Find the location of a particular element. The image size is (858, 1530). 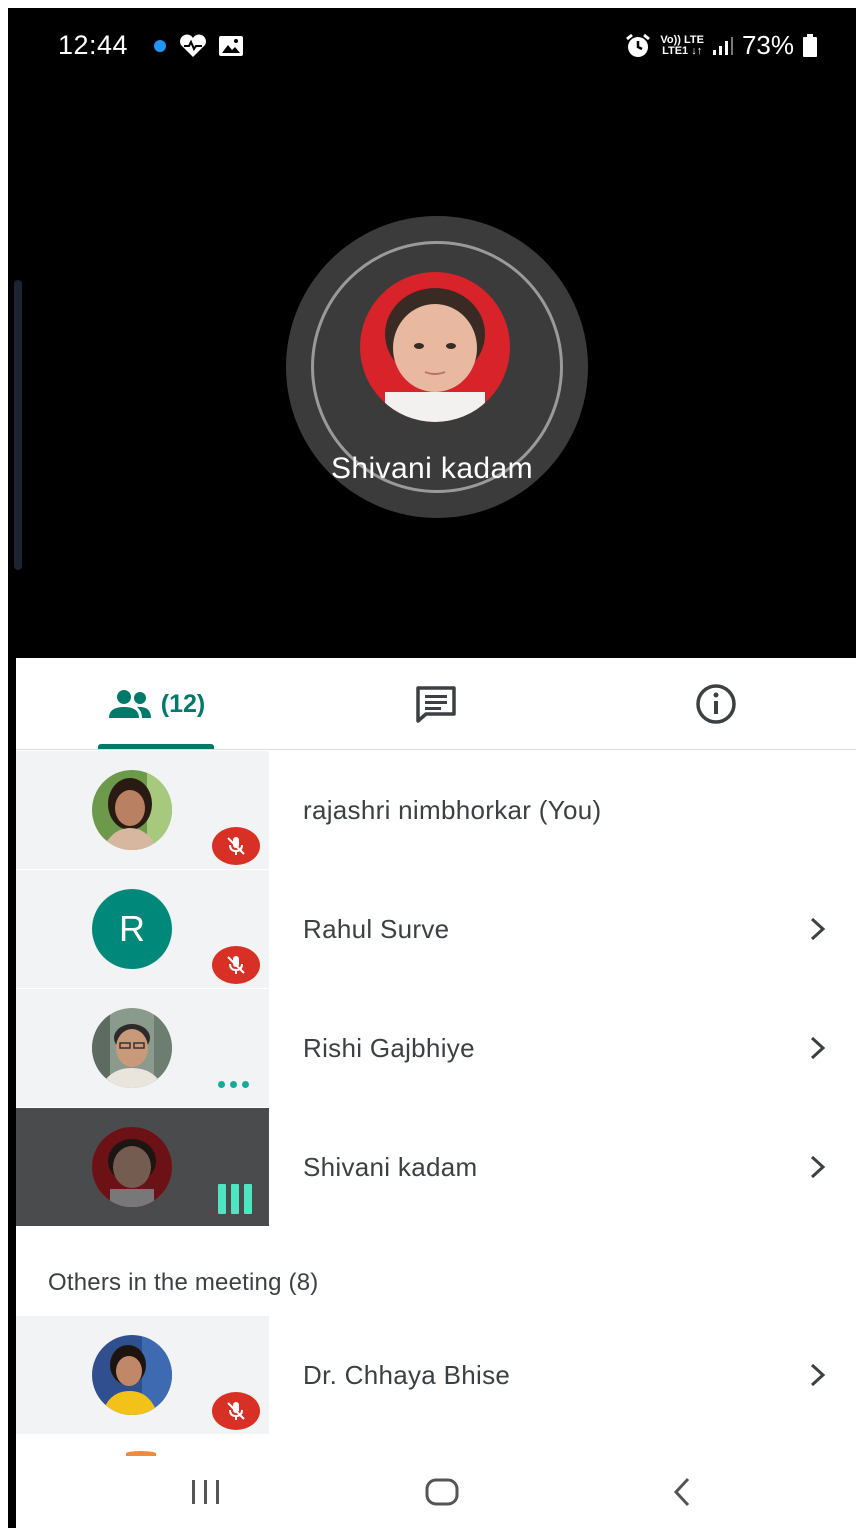

status-right: Vo)) LTE LTE1 ↓↑ 73% is located at coordinates (721, 45).